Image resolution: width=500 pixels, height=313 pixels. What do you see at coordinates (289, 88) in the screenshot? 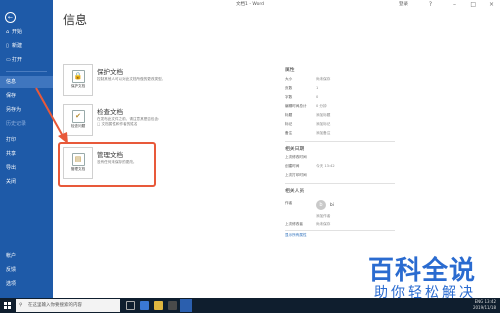
I see `prop-label-pages: 页数` at bounding box center [289, 88].